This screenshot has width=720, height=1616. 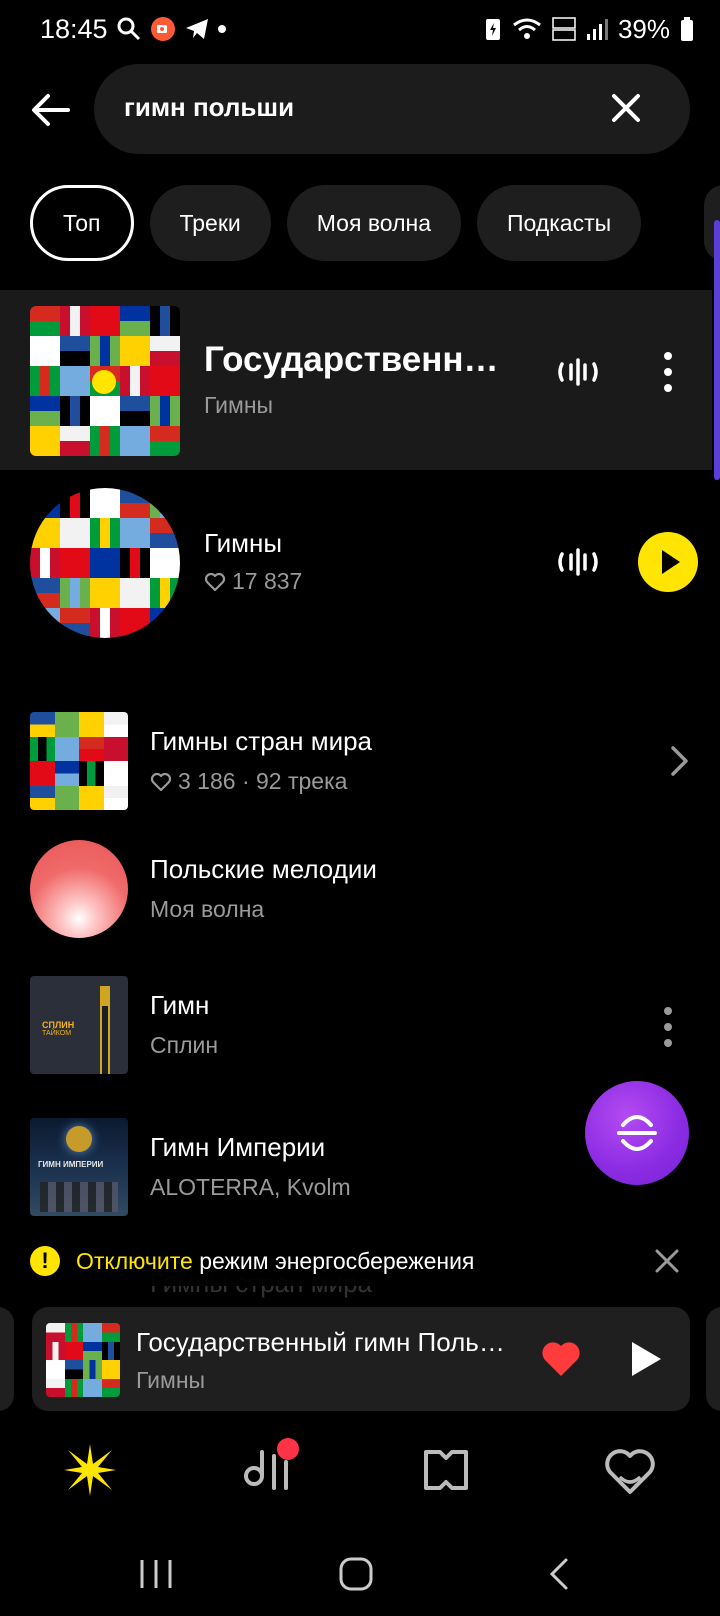 I want to click on mini-player: Государственный гимн Польши Гимны, so click(x=361, y=1359).